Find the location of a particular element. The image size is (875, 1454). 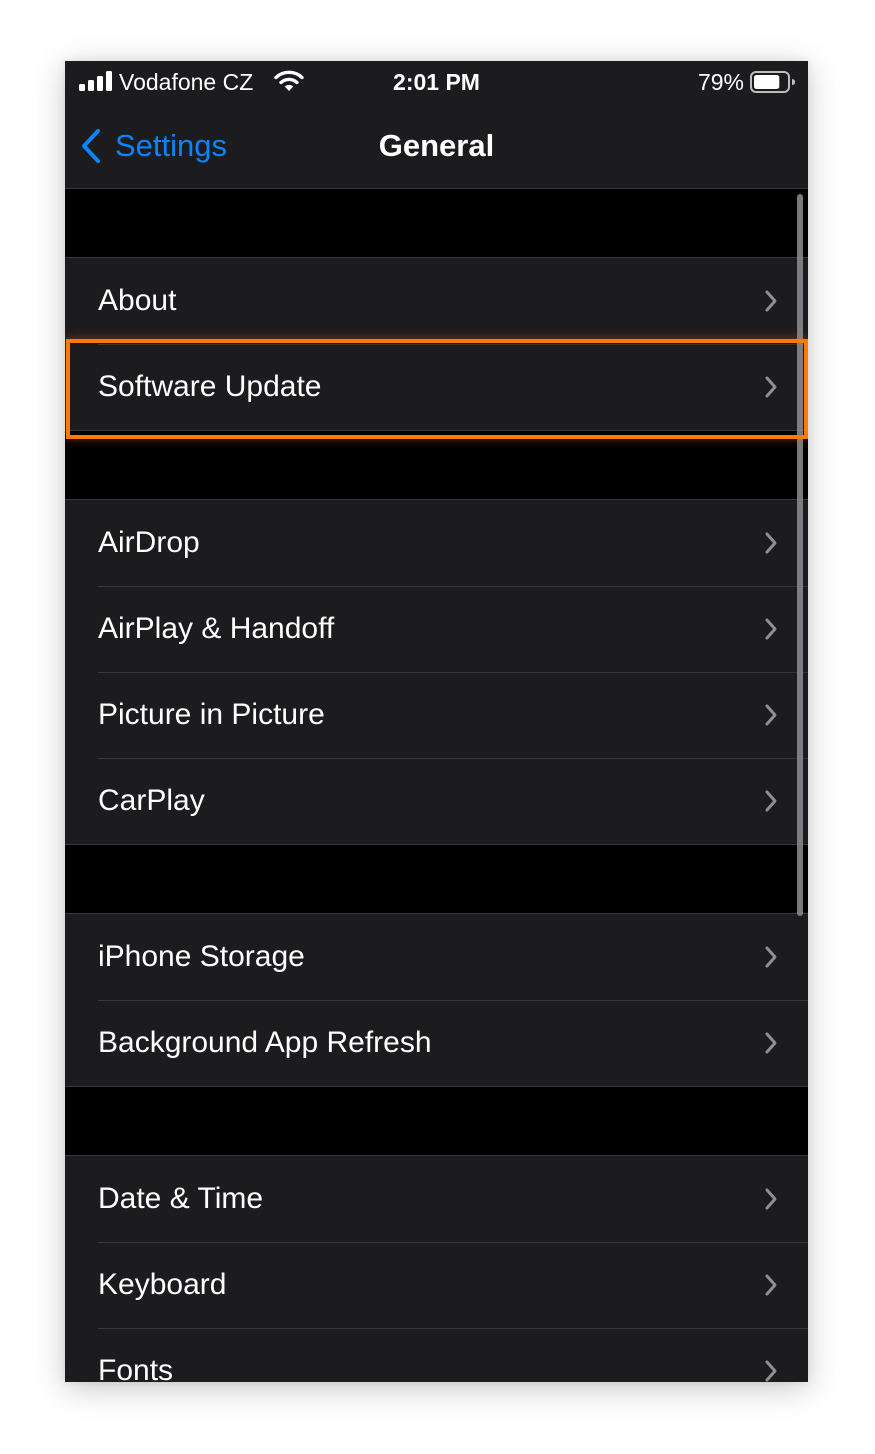

row-carplay: CarPlay is located at coordinates (436, 801).